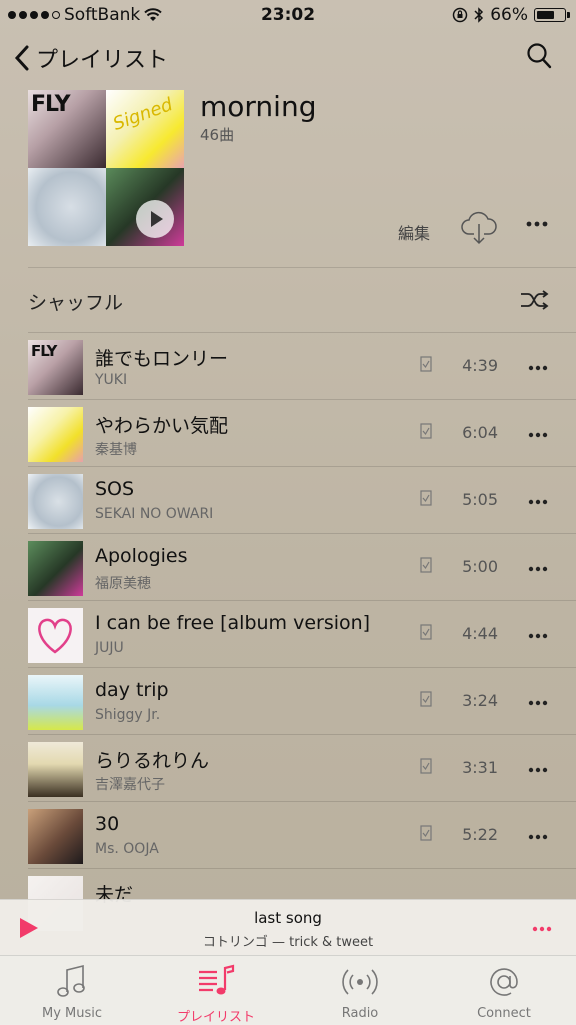 This screenshot has width=576, height=1025. I want to click on track-artist: YUKI, so click(111, 380).